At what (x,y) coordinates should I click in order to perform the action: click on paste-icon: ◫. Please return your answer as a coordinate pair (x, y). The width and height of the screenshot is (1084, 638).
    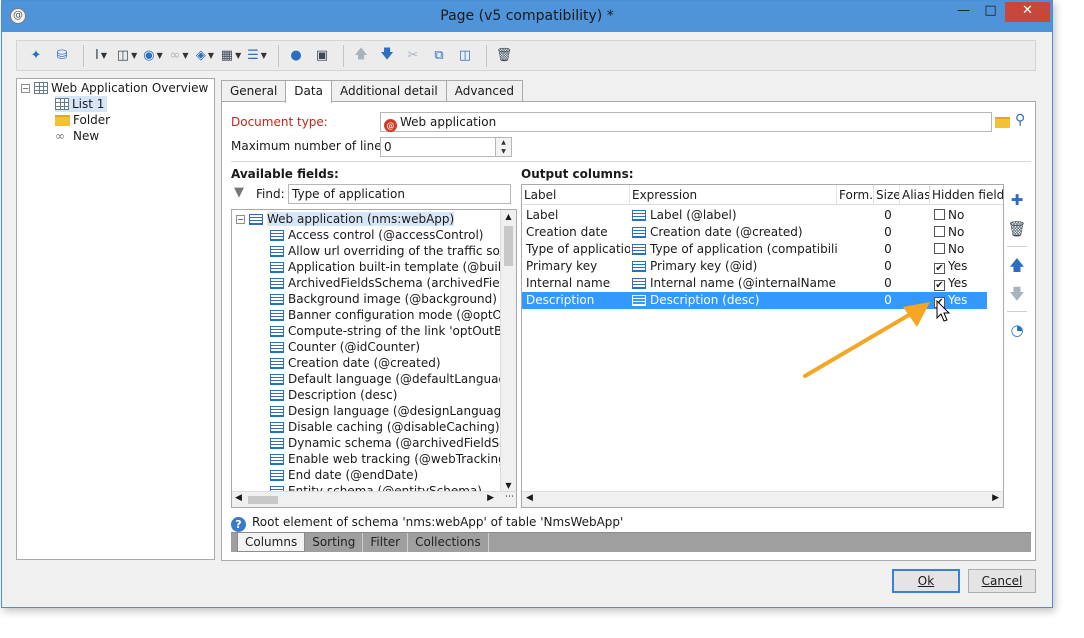
    Looking at the image, I should click on (465, 56).